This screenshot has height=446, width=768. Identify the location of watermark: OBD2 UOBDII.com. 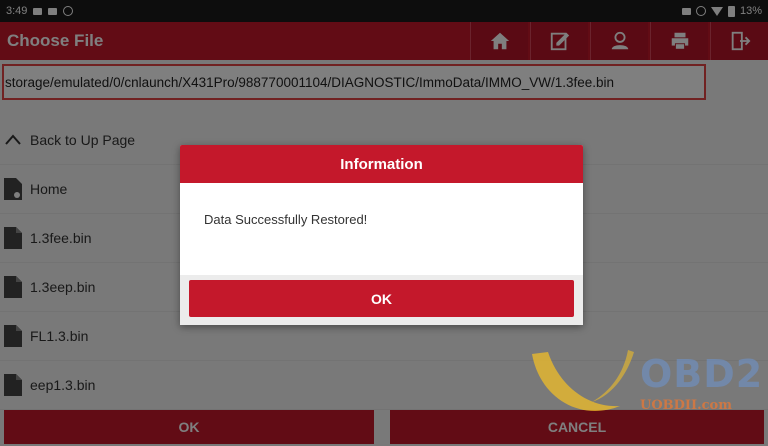
(648, 385).